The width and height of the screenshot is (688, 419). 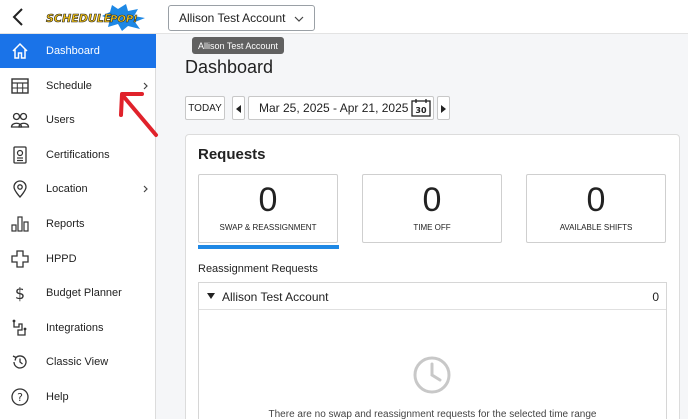 I want to click on history-icon, so click(x=19, y=362).